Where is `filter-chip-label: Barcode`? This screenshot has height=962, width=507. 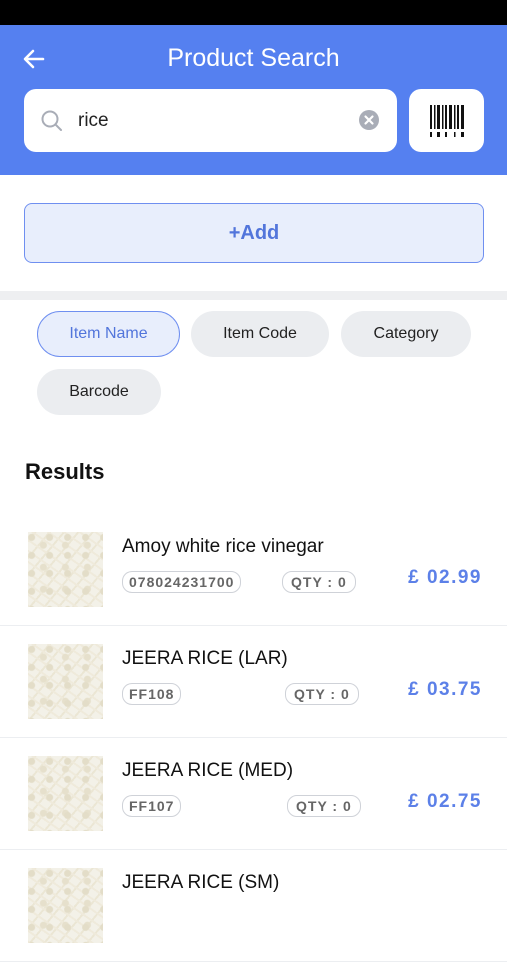 filter-chip-label: Barcode is located at coordinates (99, 391).